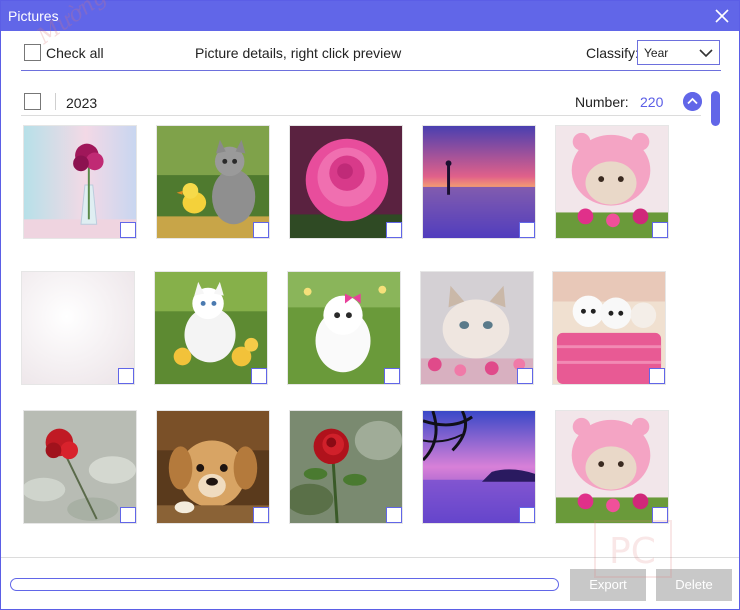  I want to click on divider, so click(55, 101).